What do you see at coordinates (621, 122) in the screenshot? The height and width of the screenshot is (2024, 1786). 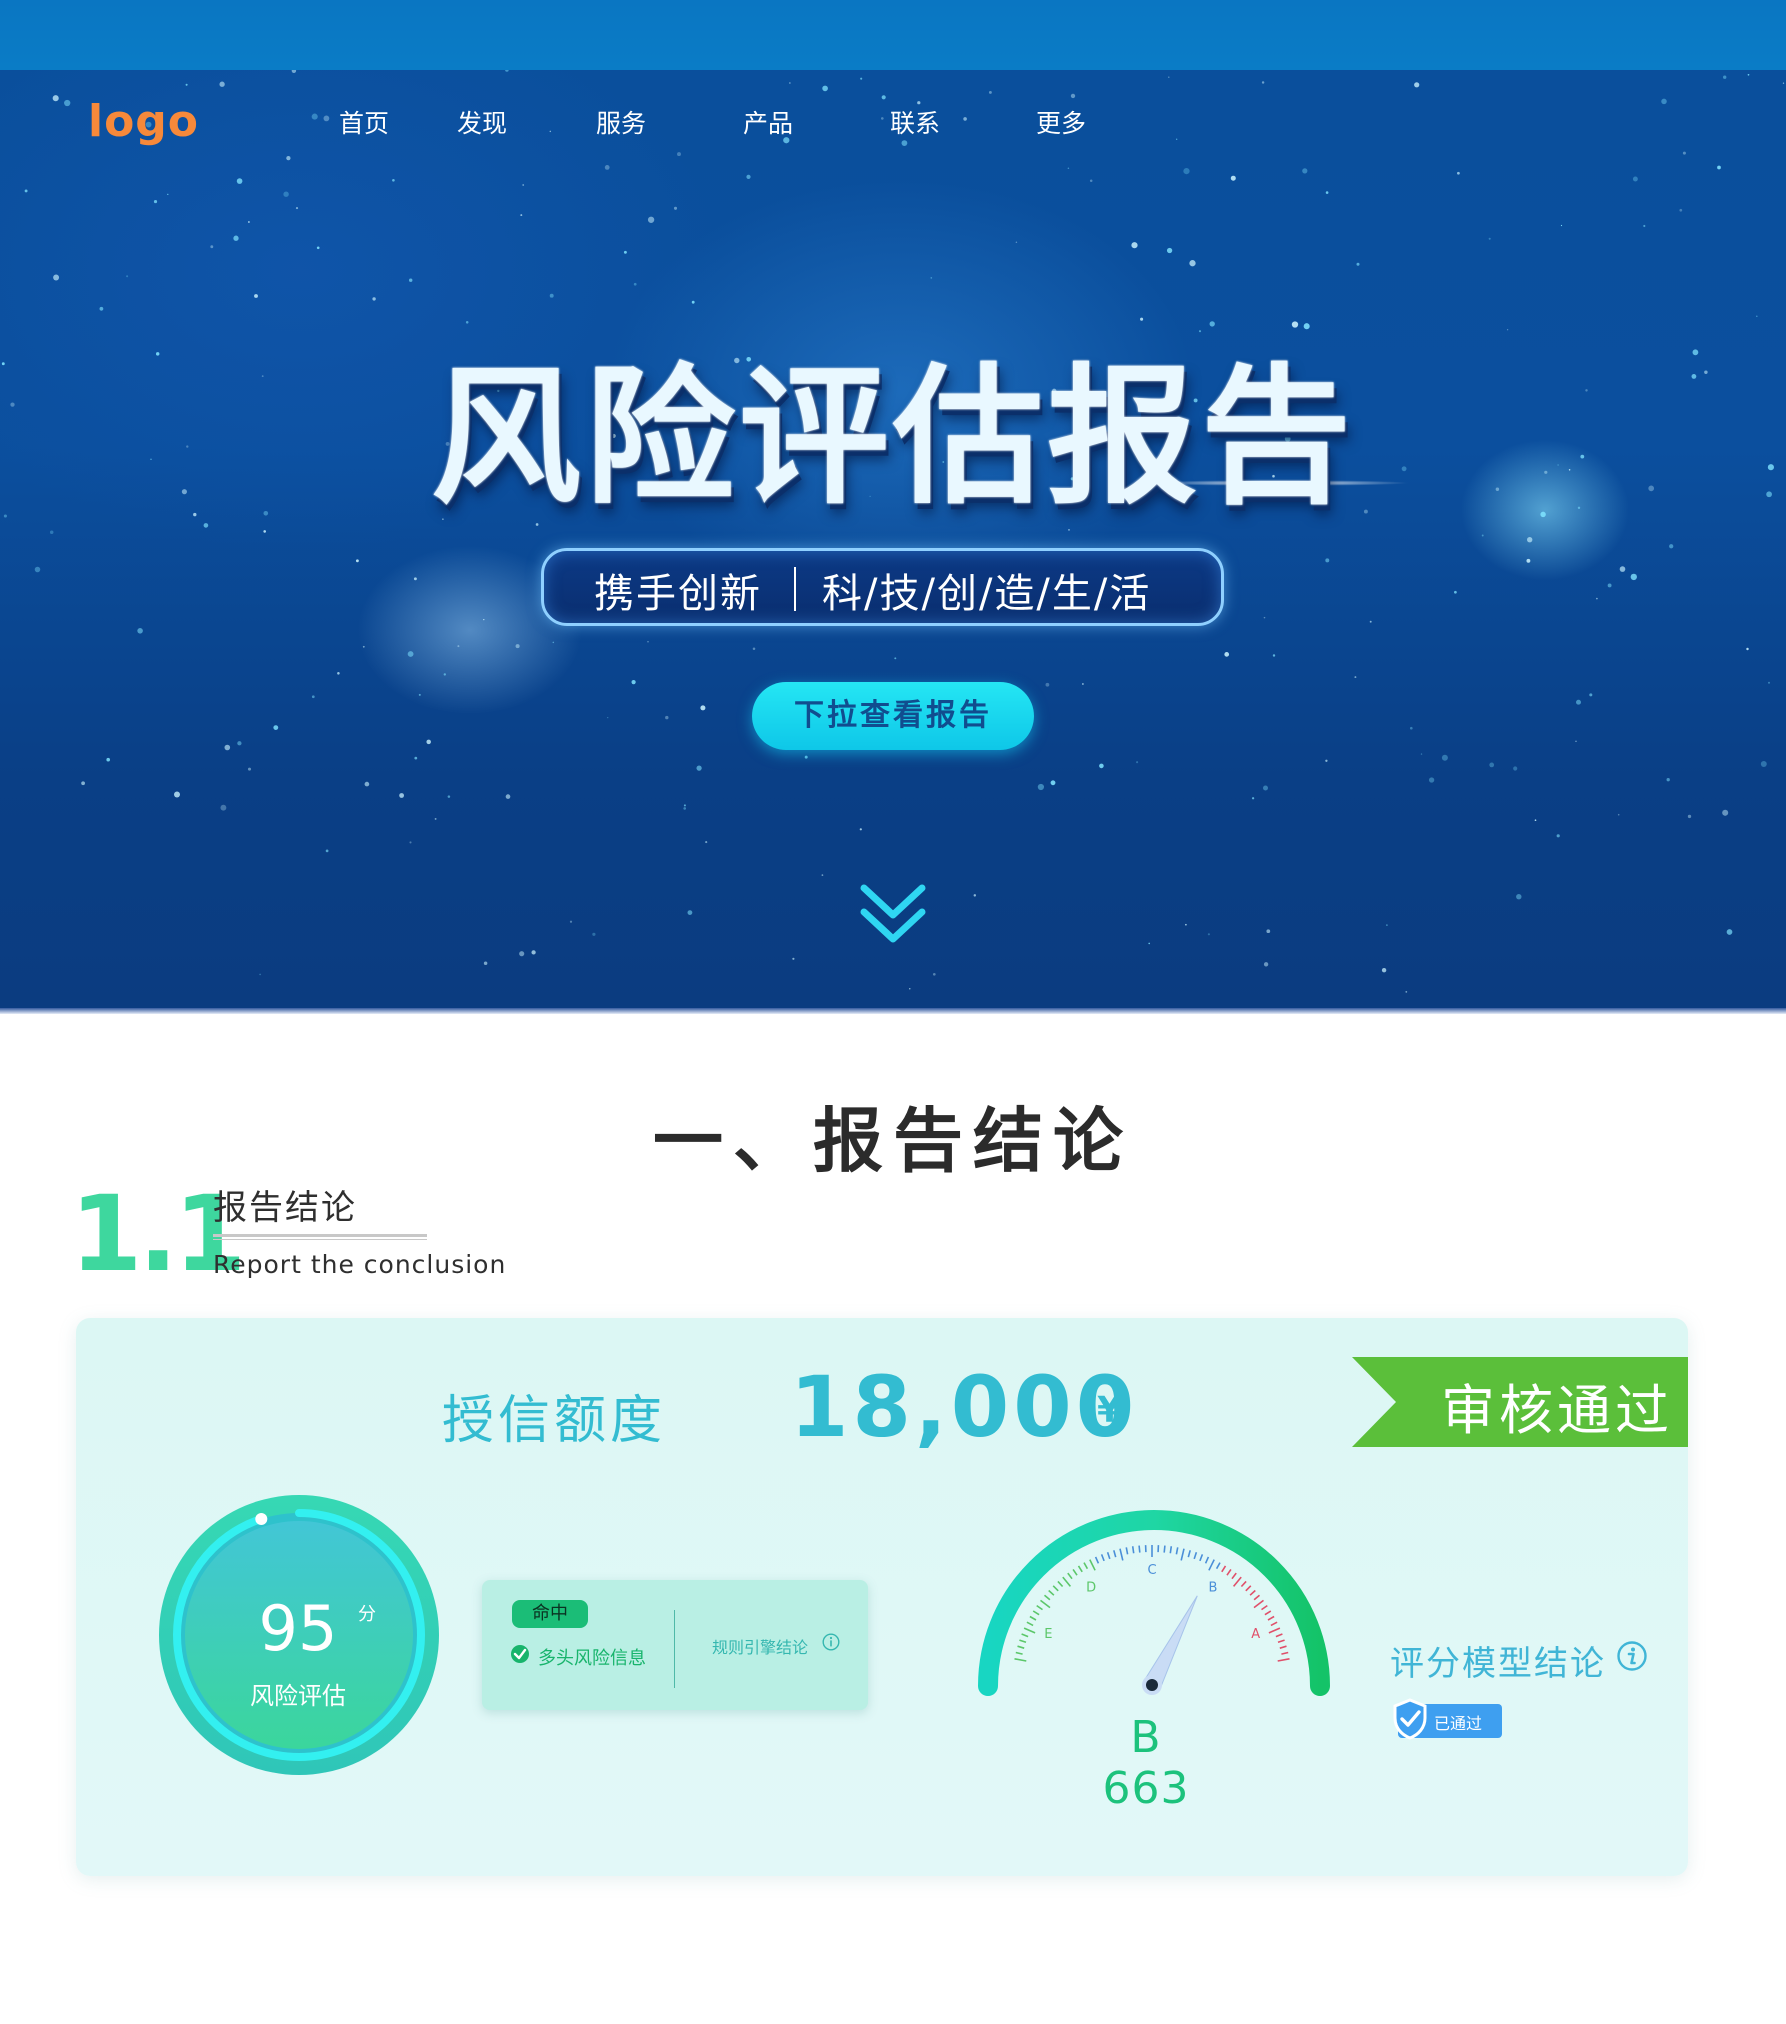 I see `nav-item-services: 服务` at bounding box center [621, 122].